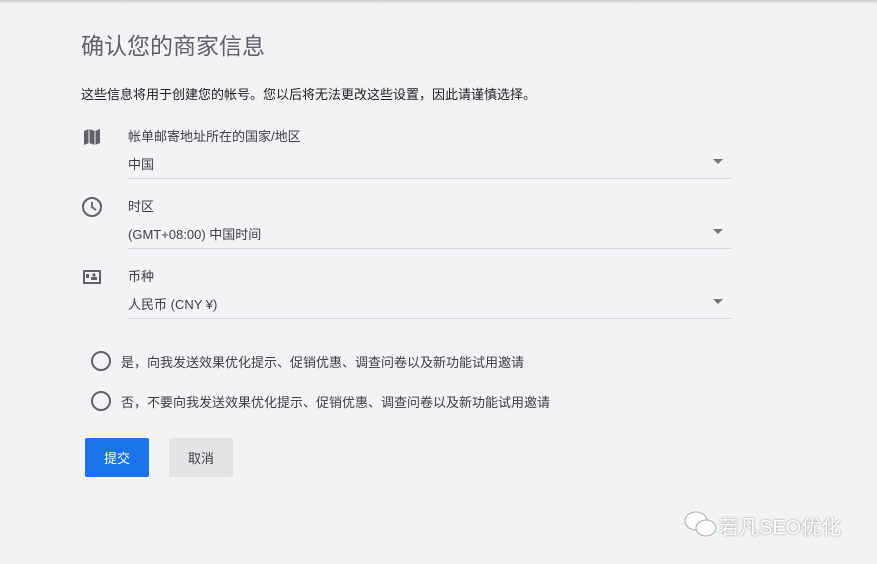 This screenshot has width=877, height=564. Describe the element at coordinates (309, 94) in the screenshot. I see `description: 这些信息将用于创建您的帐号。您以后将无法更改这些设置，因此请谨慎选择。` at that location.